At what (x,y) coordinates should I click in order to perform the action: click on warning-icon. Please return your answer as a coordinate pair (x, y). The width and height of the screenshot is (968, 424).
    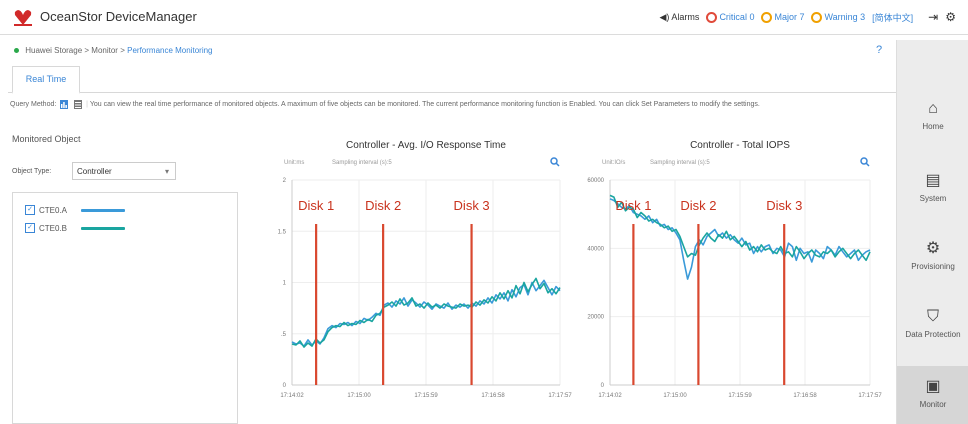
    Looking at the image, I should click on (817, 17).